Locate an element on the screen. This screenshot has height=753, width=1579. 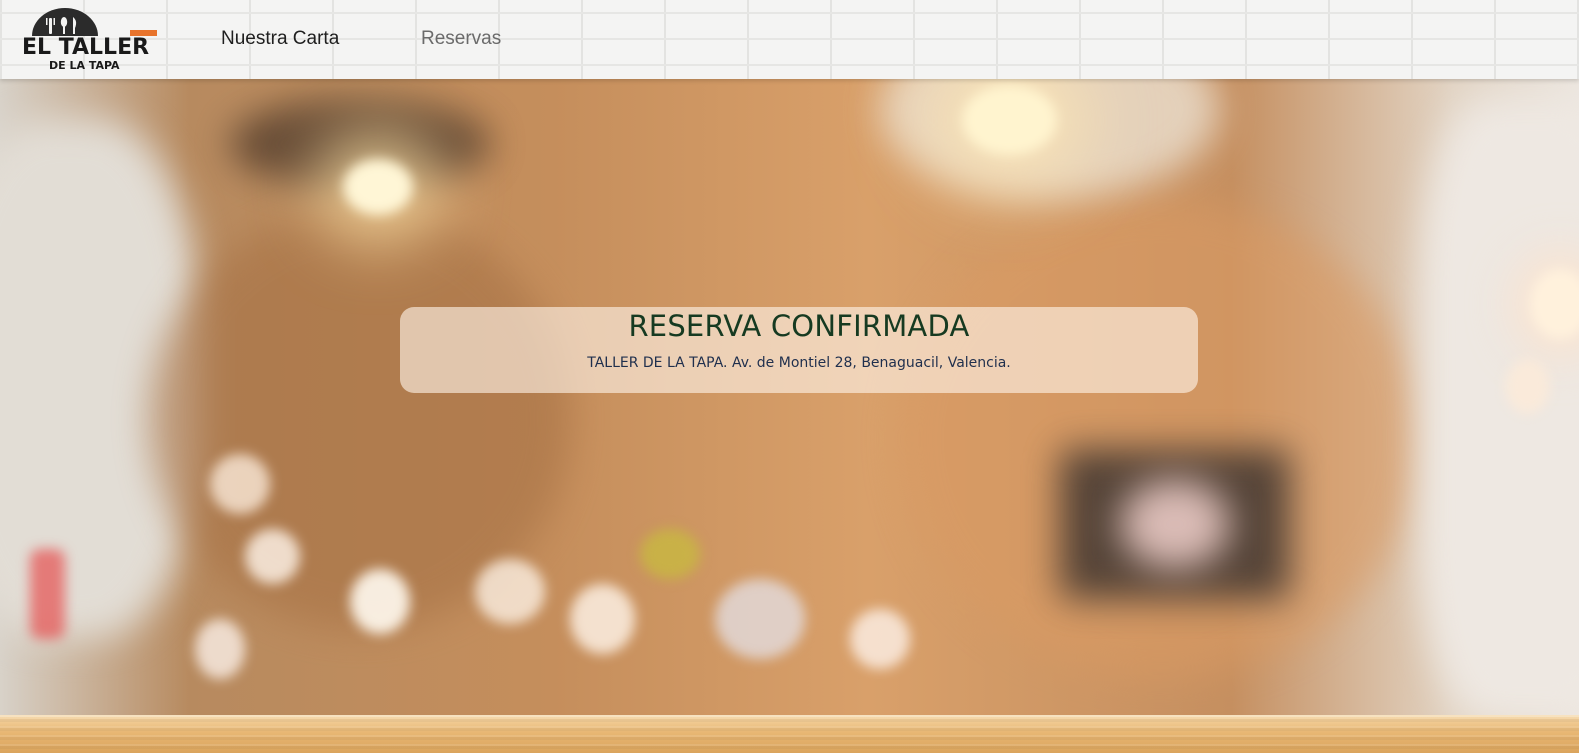
hero-lamp-left is located at coordinates (378, 187).